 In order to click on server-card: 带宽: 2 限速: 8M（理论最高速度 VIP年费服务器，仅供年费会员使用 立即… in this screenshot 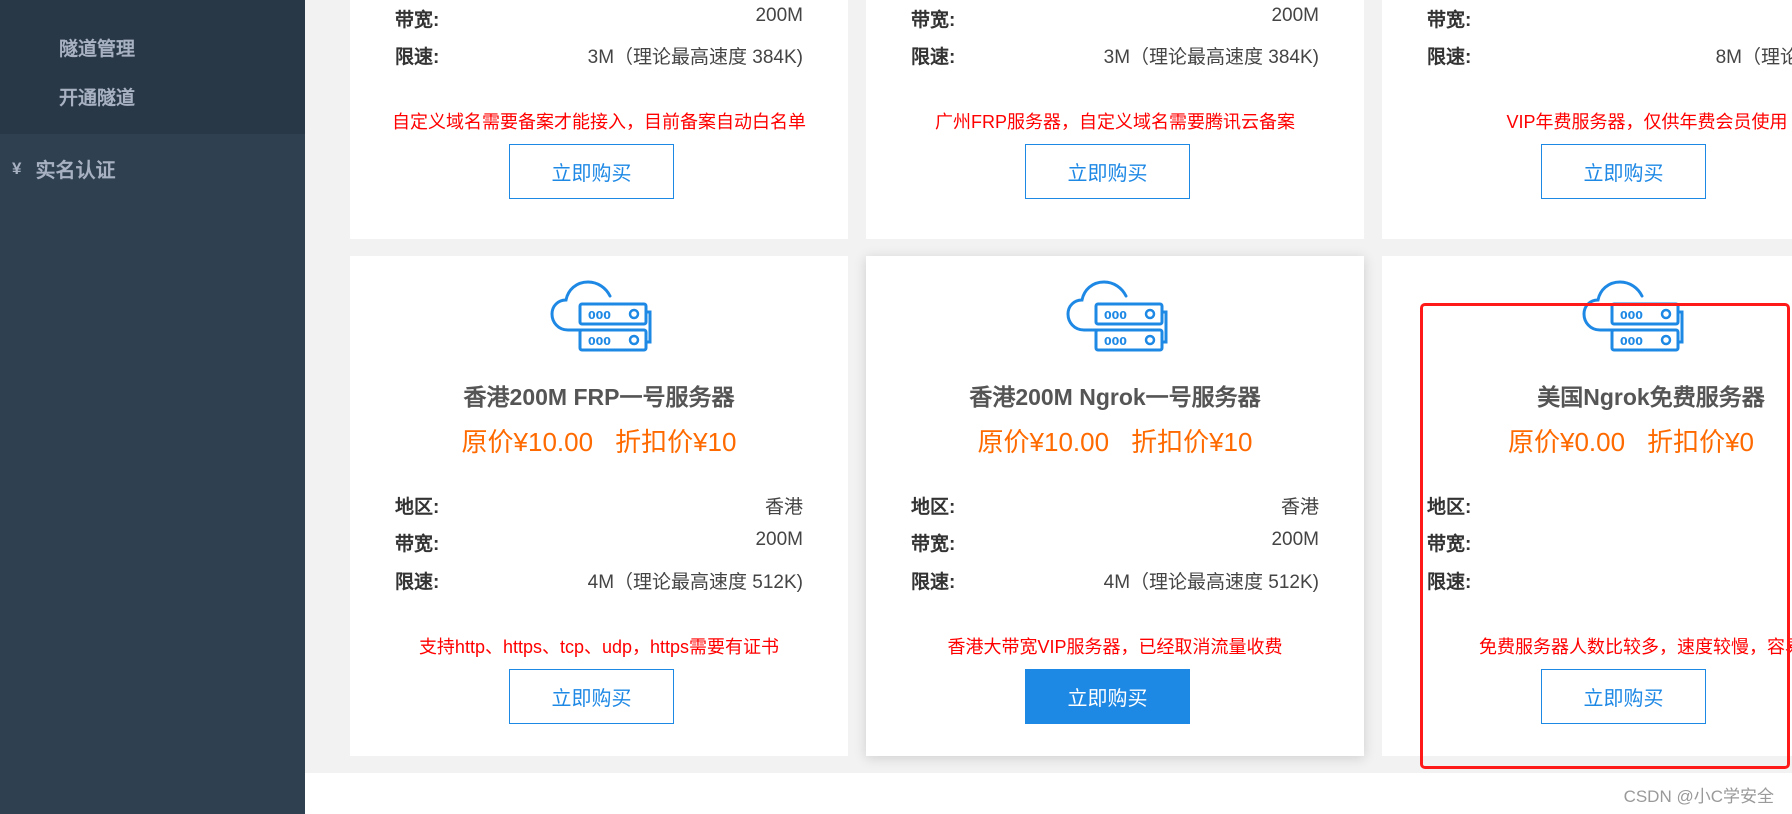, I will do `click(1587, 119)`.